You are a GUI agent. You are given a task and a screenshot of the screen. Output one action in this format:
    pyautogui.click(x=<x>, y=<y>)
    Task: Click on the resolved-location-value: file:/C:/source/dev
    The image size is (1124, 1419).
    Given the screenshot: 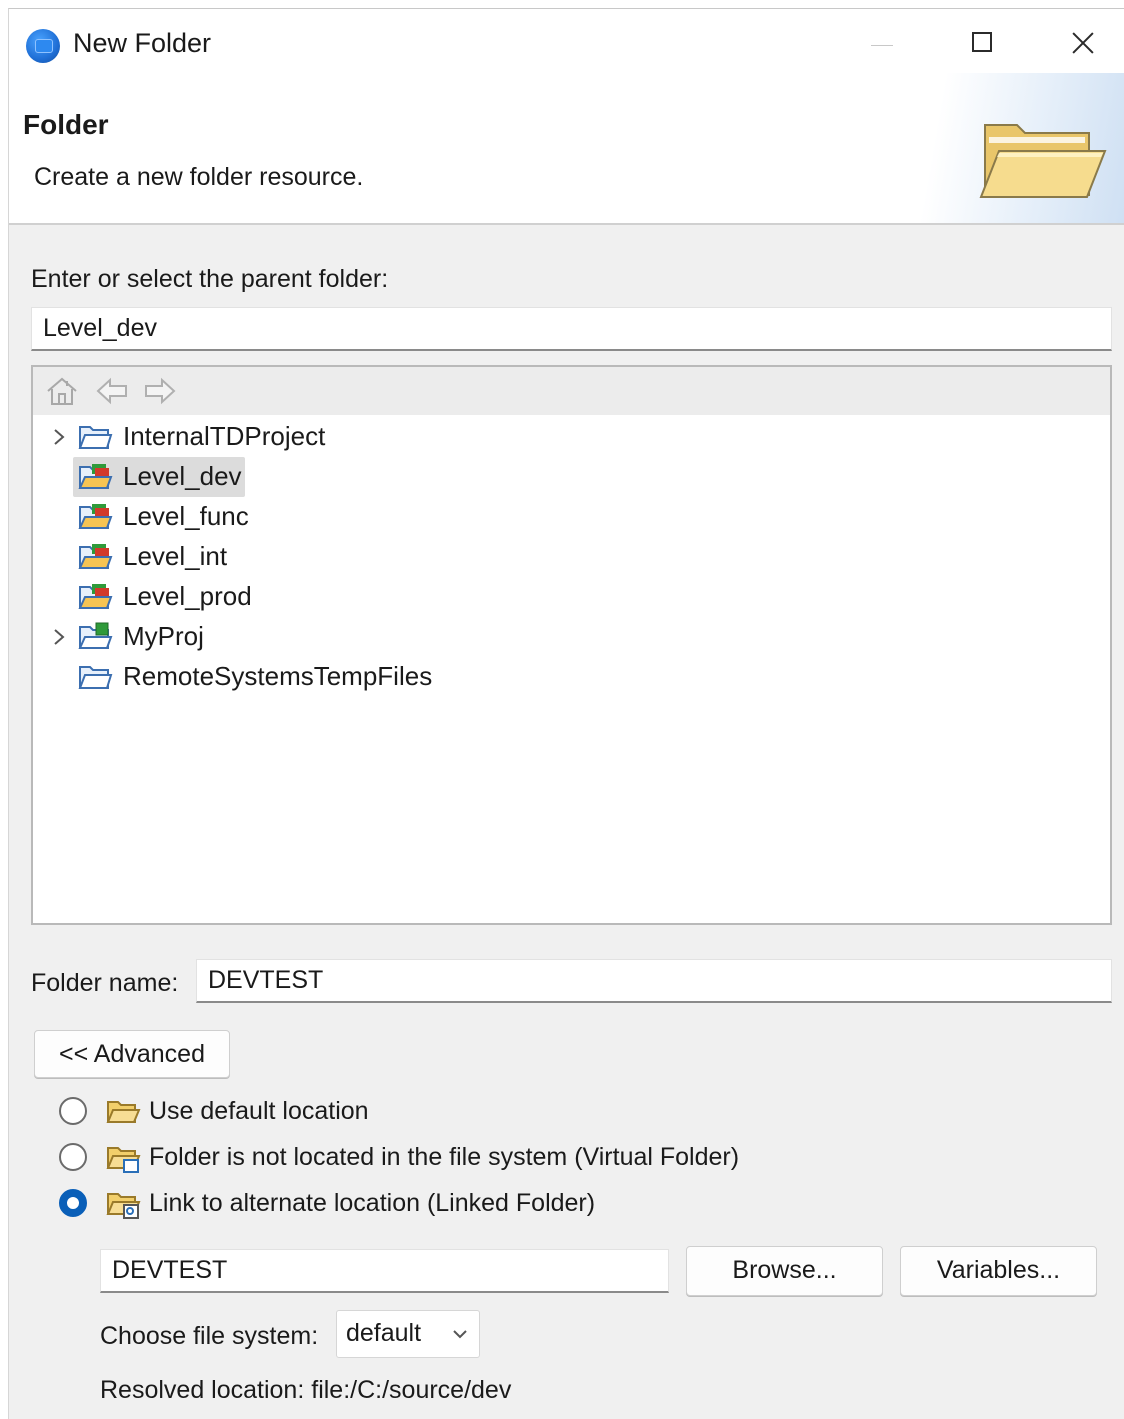 What is the action you would take?
    pyautogui.click(x=411, y=1390)
    